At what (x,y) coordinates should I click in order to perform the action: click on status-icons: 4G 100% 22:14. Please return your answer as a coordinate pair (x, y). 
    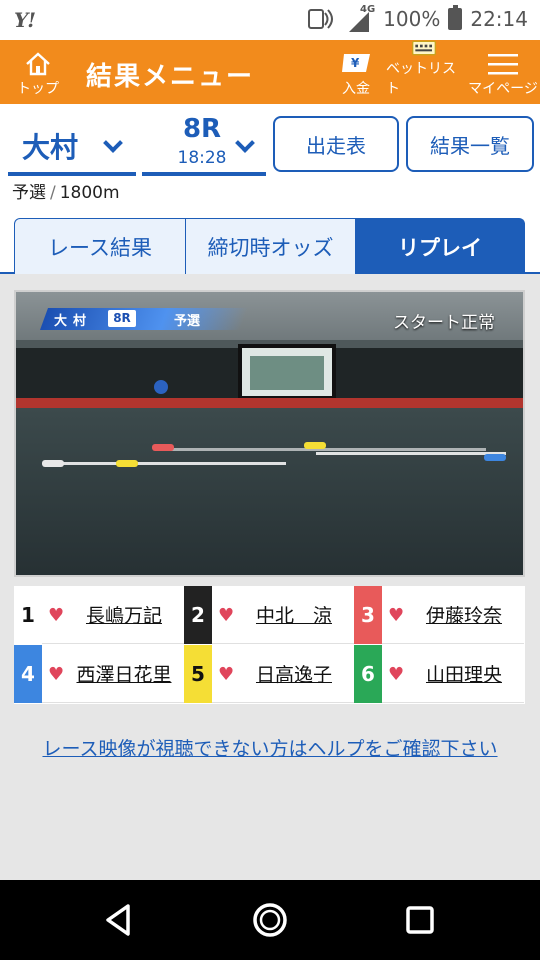
    Looking at the image, I should click on (416, 18).